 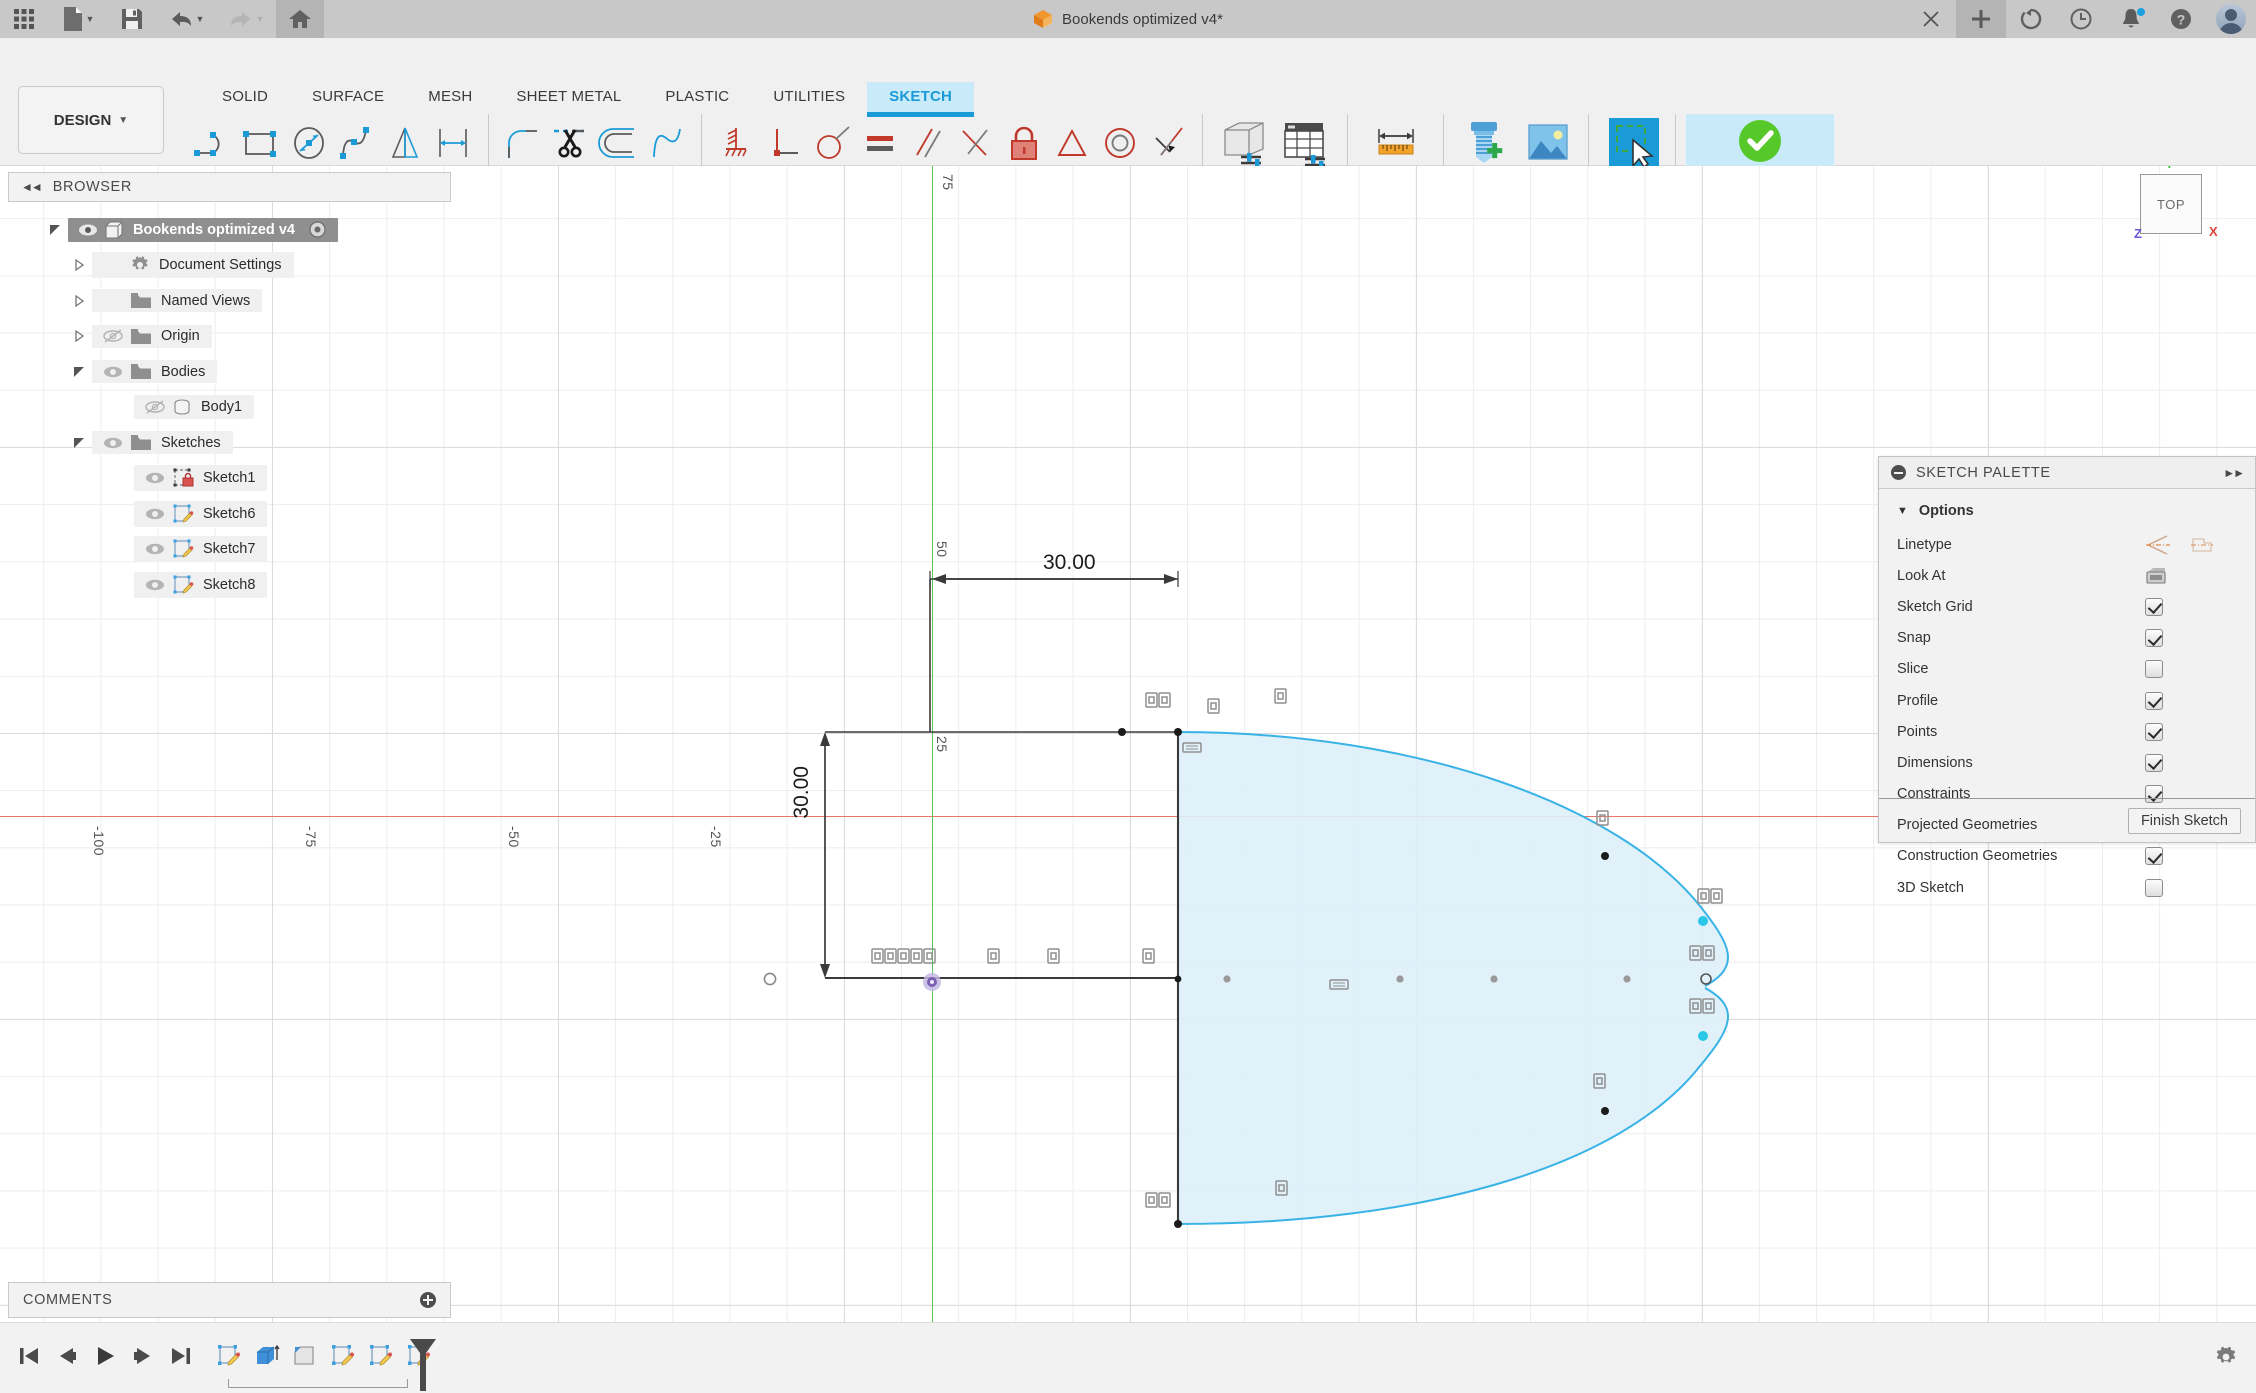 I want to click on timeline-fillet-icon, so click(x=305, y=1356).